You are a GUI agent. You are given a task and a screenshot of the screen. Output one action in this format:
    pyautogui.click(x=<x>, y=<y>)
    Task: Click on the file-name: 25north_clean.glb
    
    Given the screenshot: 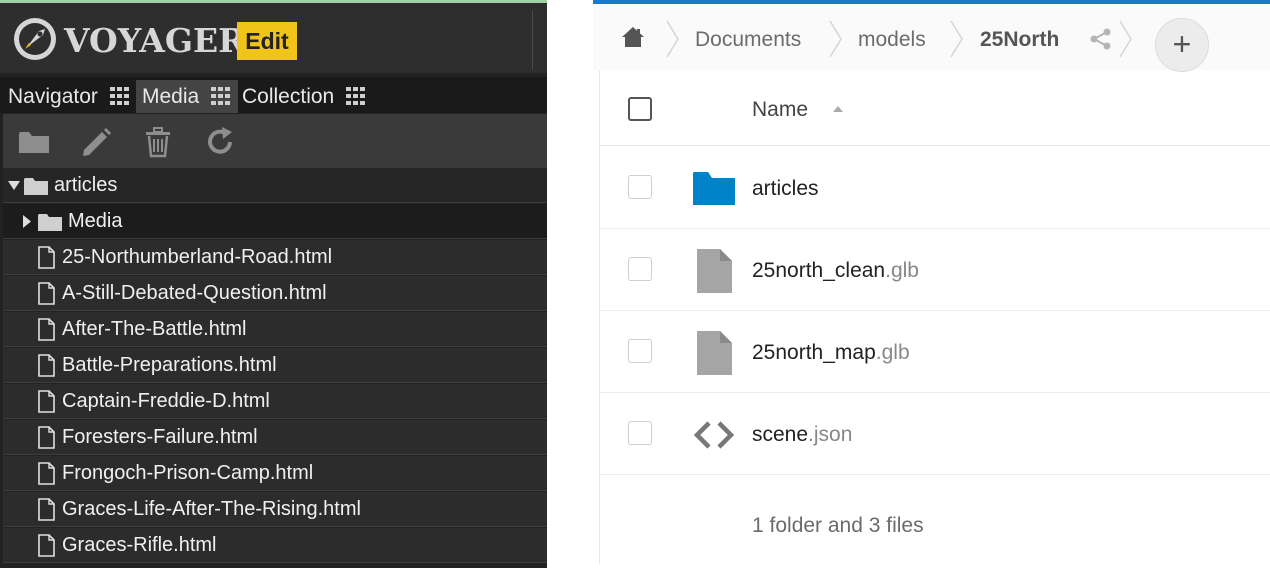 What is the action you would take?
    pyautogui.click(x=835, y=271)
    